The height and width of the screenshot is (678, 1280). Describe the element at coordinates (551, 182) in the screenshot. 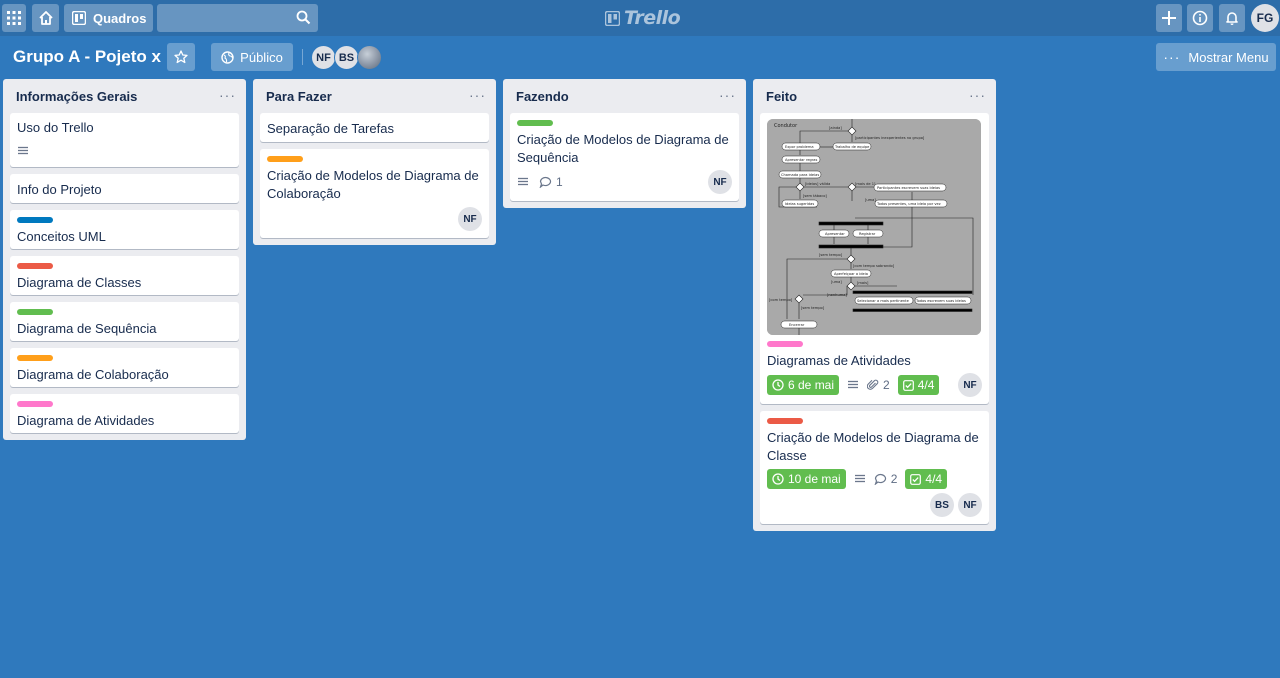

I see `comments-badge: 1` at that location.